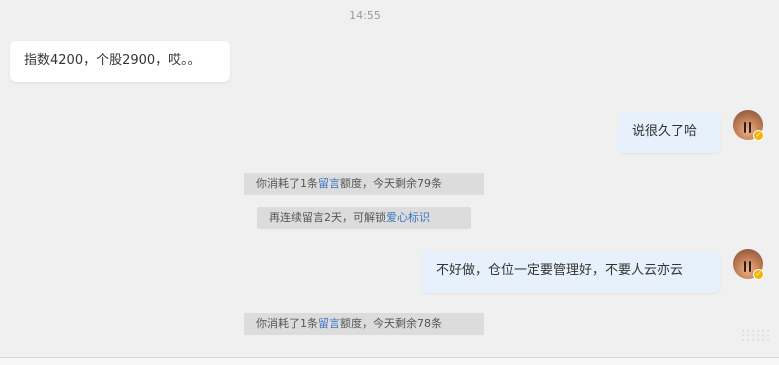 The height and width of the screenshot is (365, 779). Describe the element at coordinates (408, 217) in the screenshot. I see `heart-badge-link: 爱心标识` at that location.